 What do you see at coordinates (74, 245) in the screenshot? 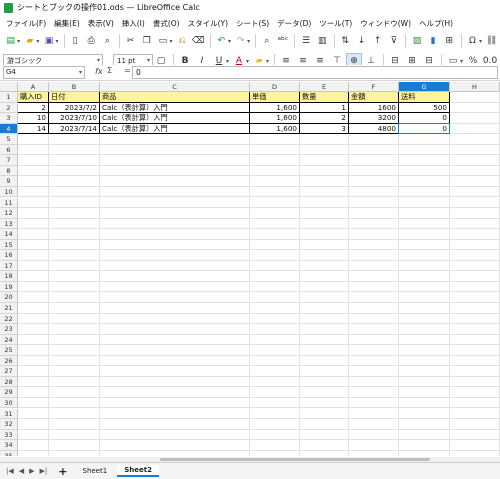
I see `cell-b15` at bounding box center [74, 245].